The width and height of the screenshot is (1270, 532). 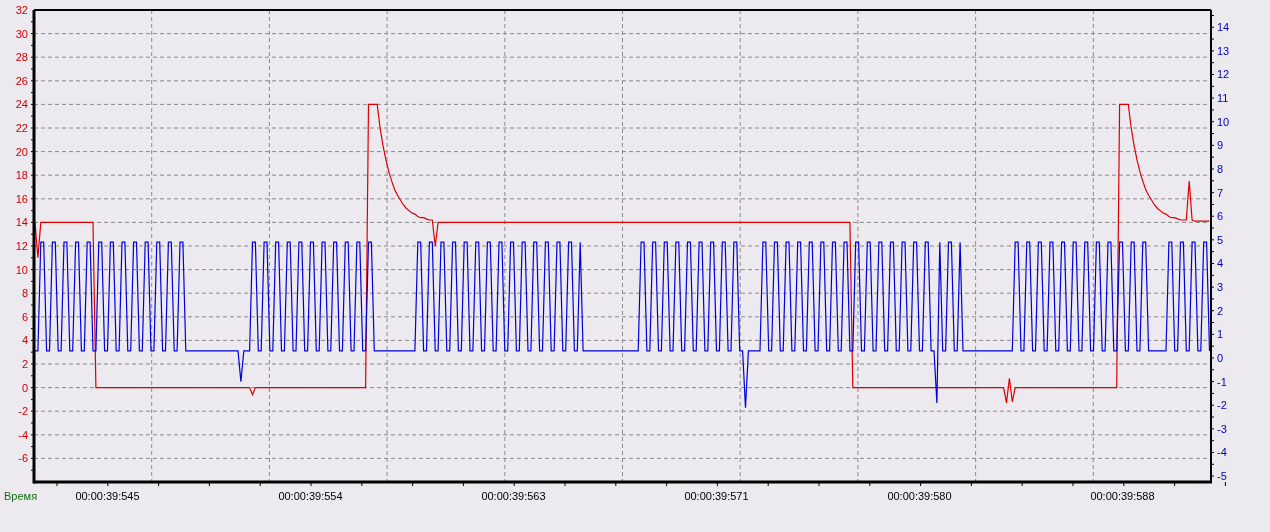 I want to click on y-axis-label: -6, so click(x=23, y=458).